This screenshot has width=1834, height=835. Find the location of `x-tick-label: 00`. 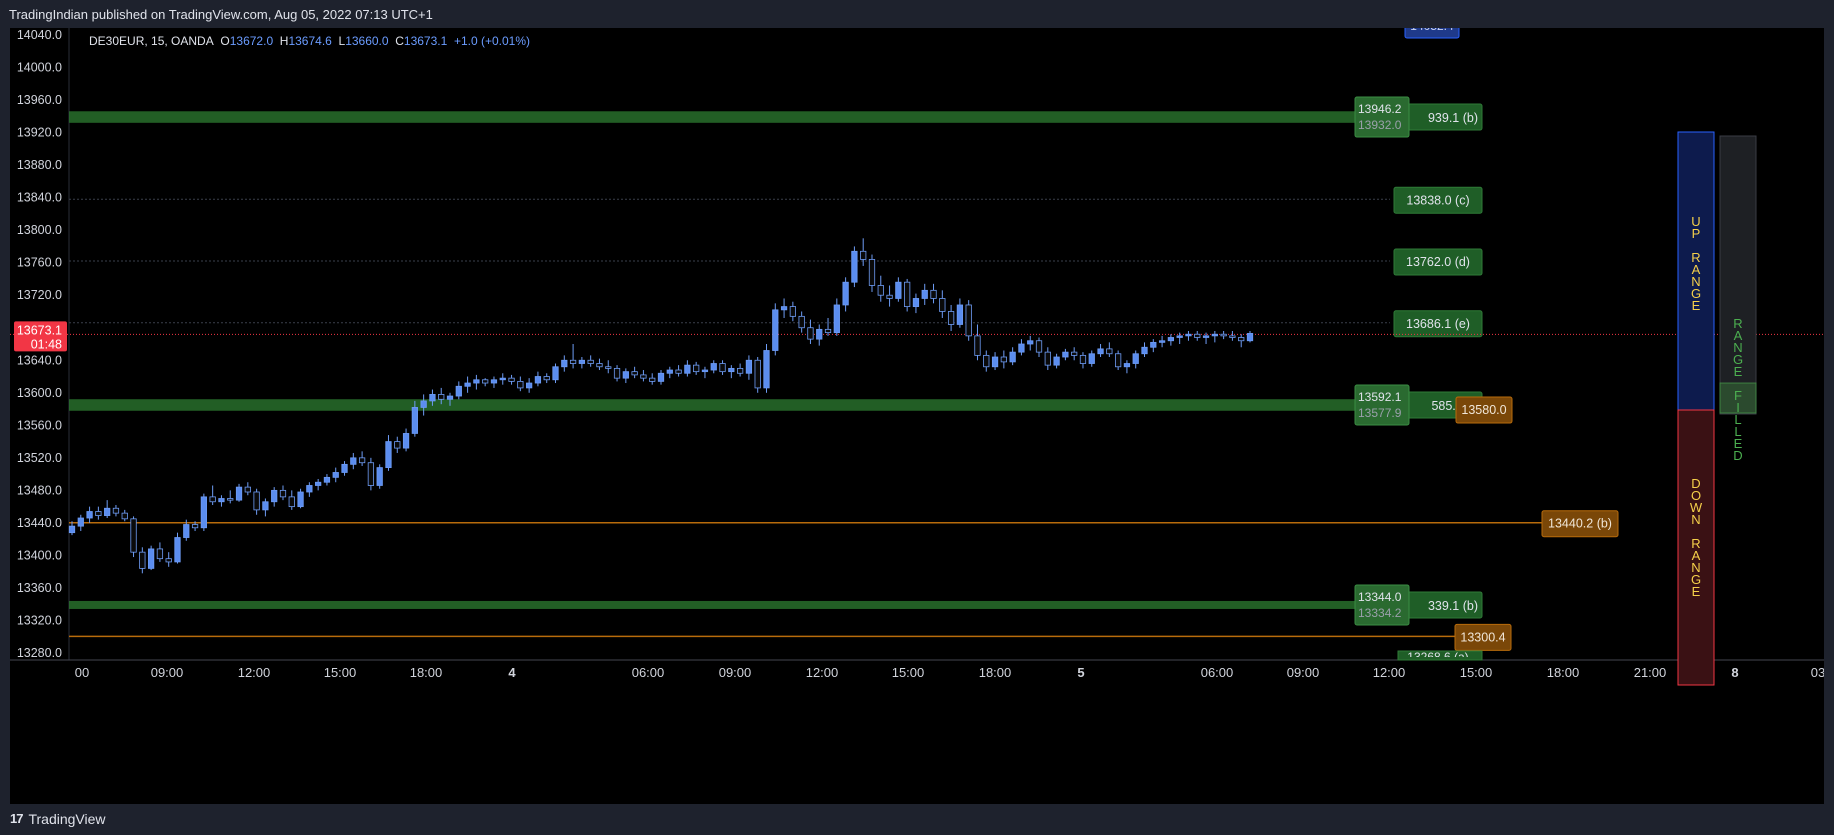

x-tick-label: 00 is located at coordinates (82, 672).